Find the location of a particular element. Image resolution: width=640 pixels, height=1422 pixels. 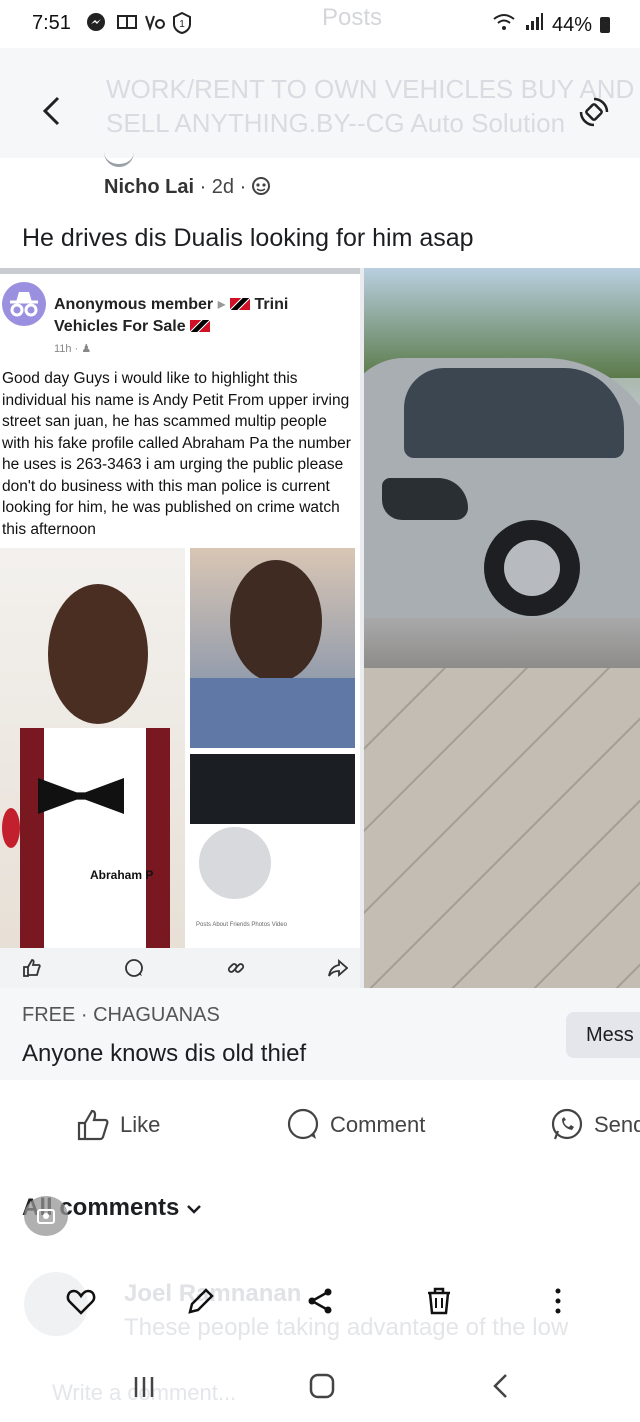

group-prefix: Trini is located at coordinates (271, 304).